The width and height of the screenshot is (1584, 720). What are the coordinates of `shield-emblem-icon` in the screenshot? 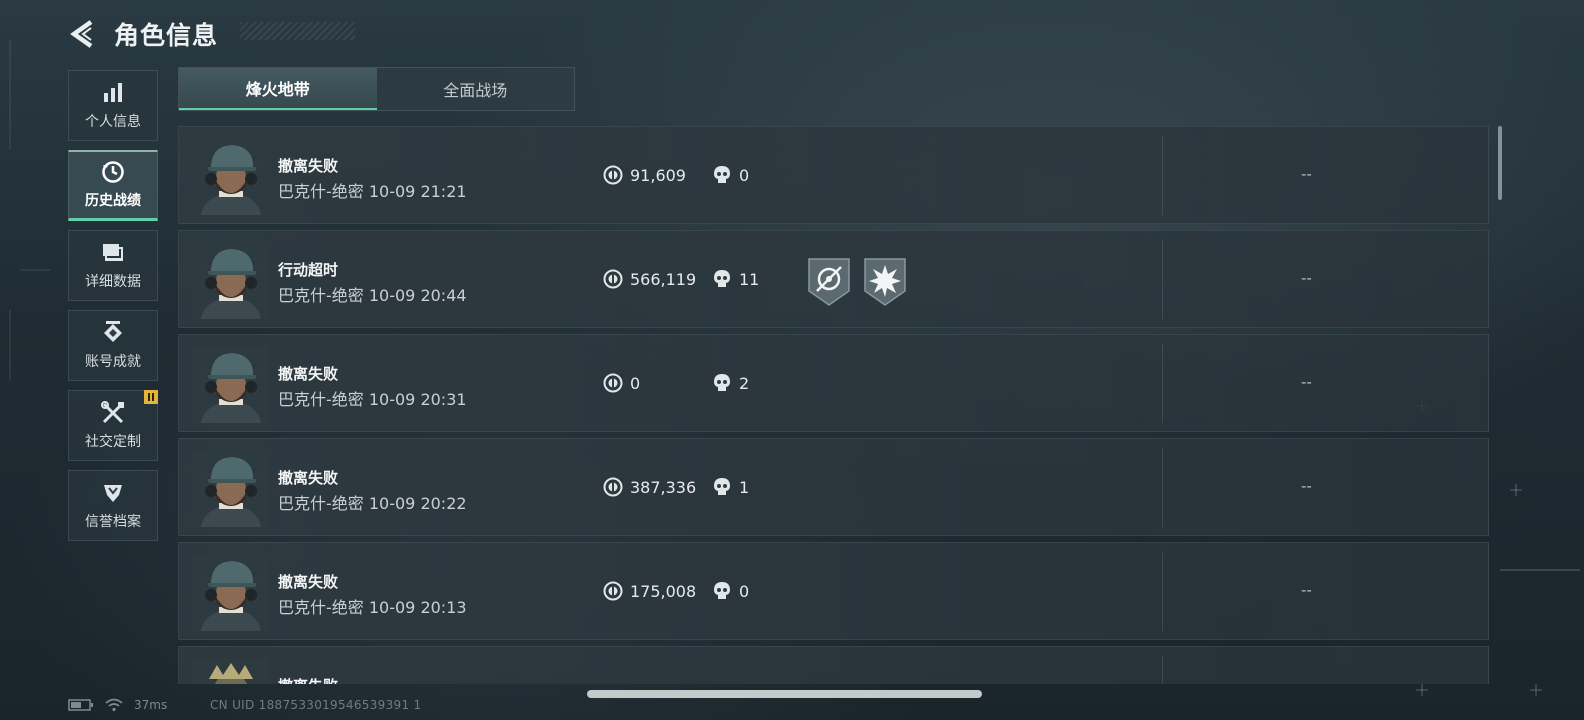 It's located at (113, 493).